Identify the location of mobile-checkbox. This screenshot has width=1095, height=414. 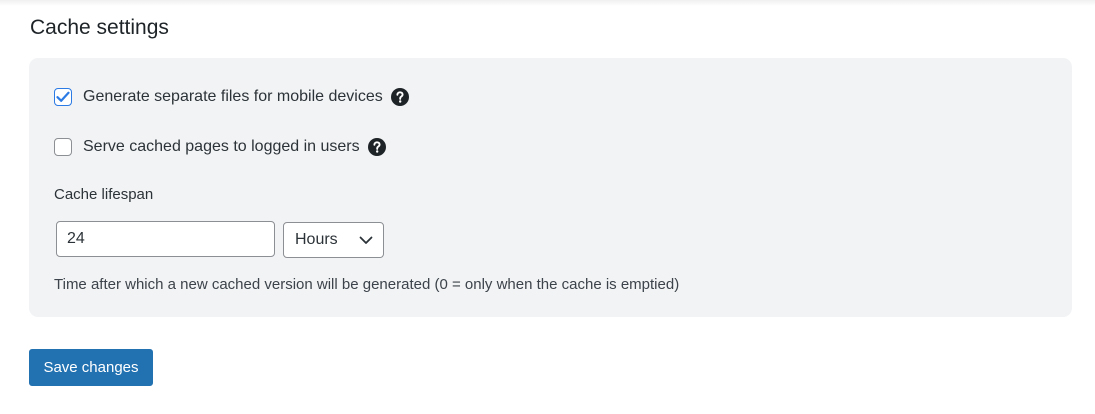
(63, 97).